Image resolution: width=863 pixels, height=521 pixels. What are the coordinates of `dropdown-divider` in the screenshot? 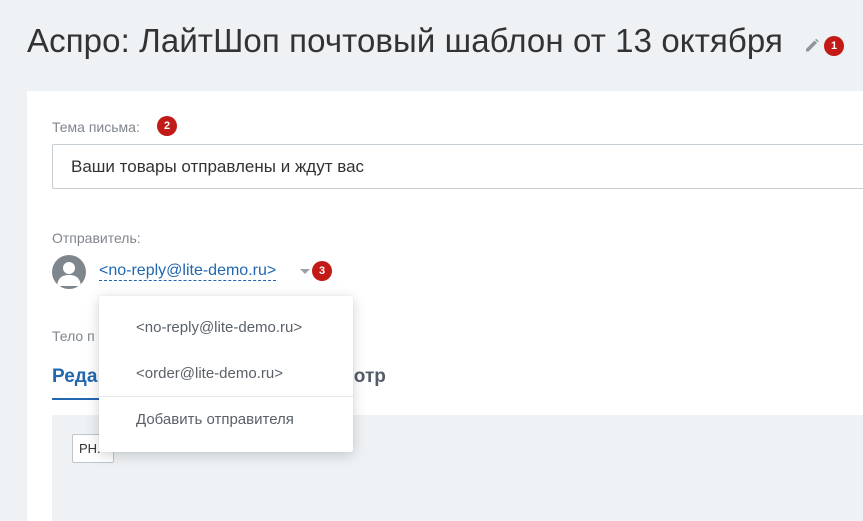 It's located at (226, 396).